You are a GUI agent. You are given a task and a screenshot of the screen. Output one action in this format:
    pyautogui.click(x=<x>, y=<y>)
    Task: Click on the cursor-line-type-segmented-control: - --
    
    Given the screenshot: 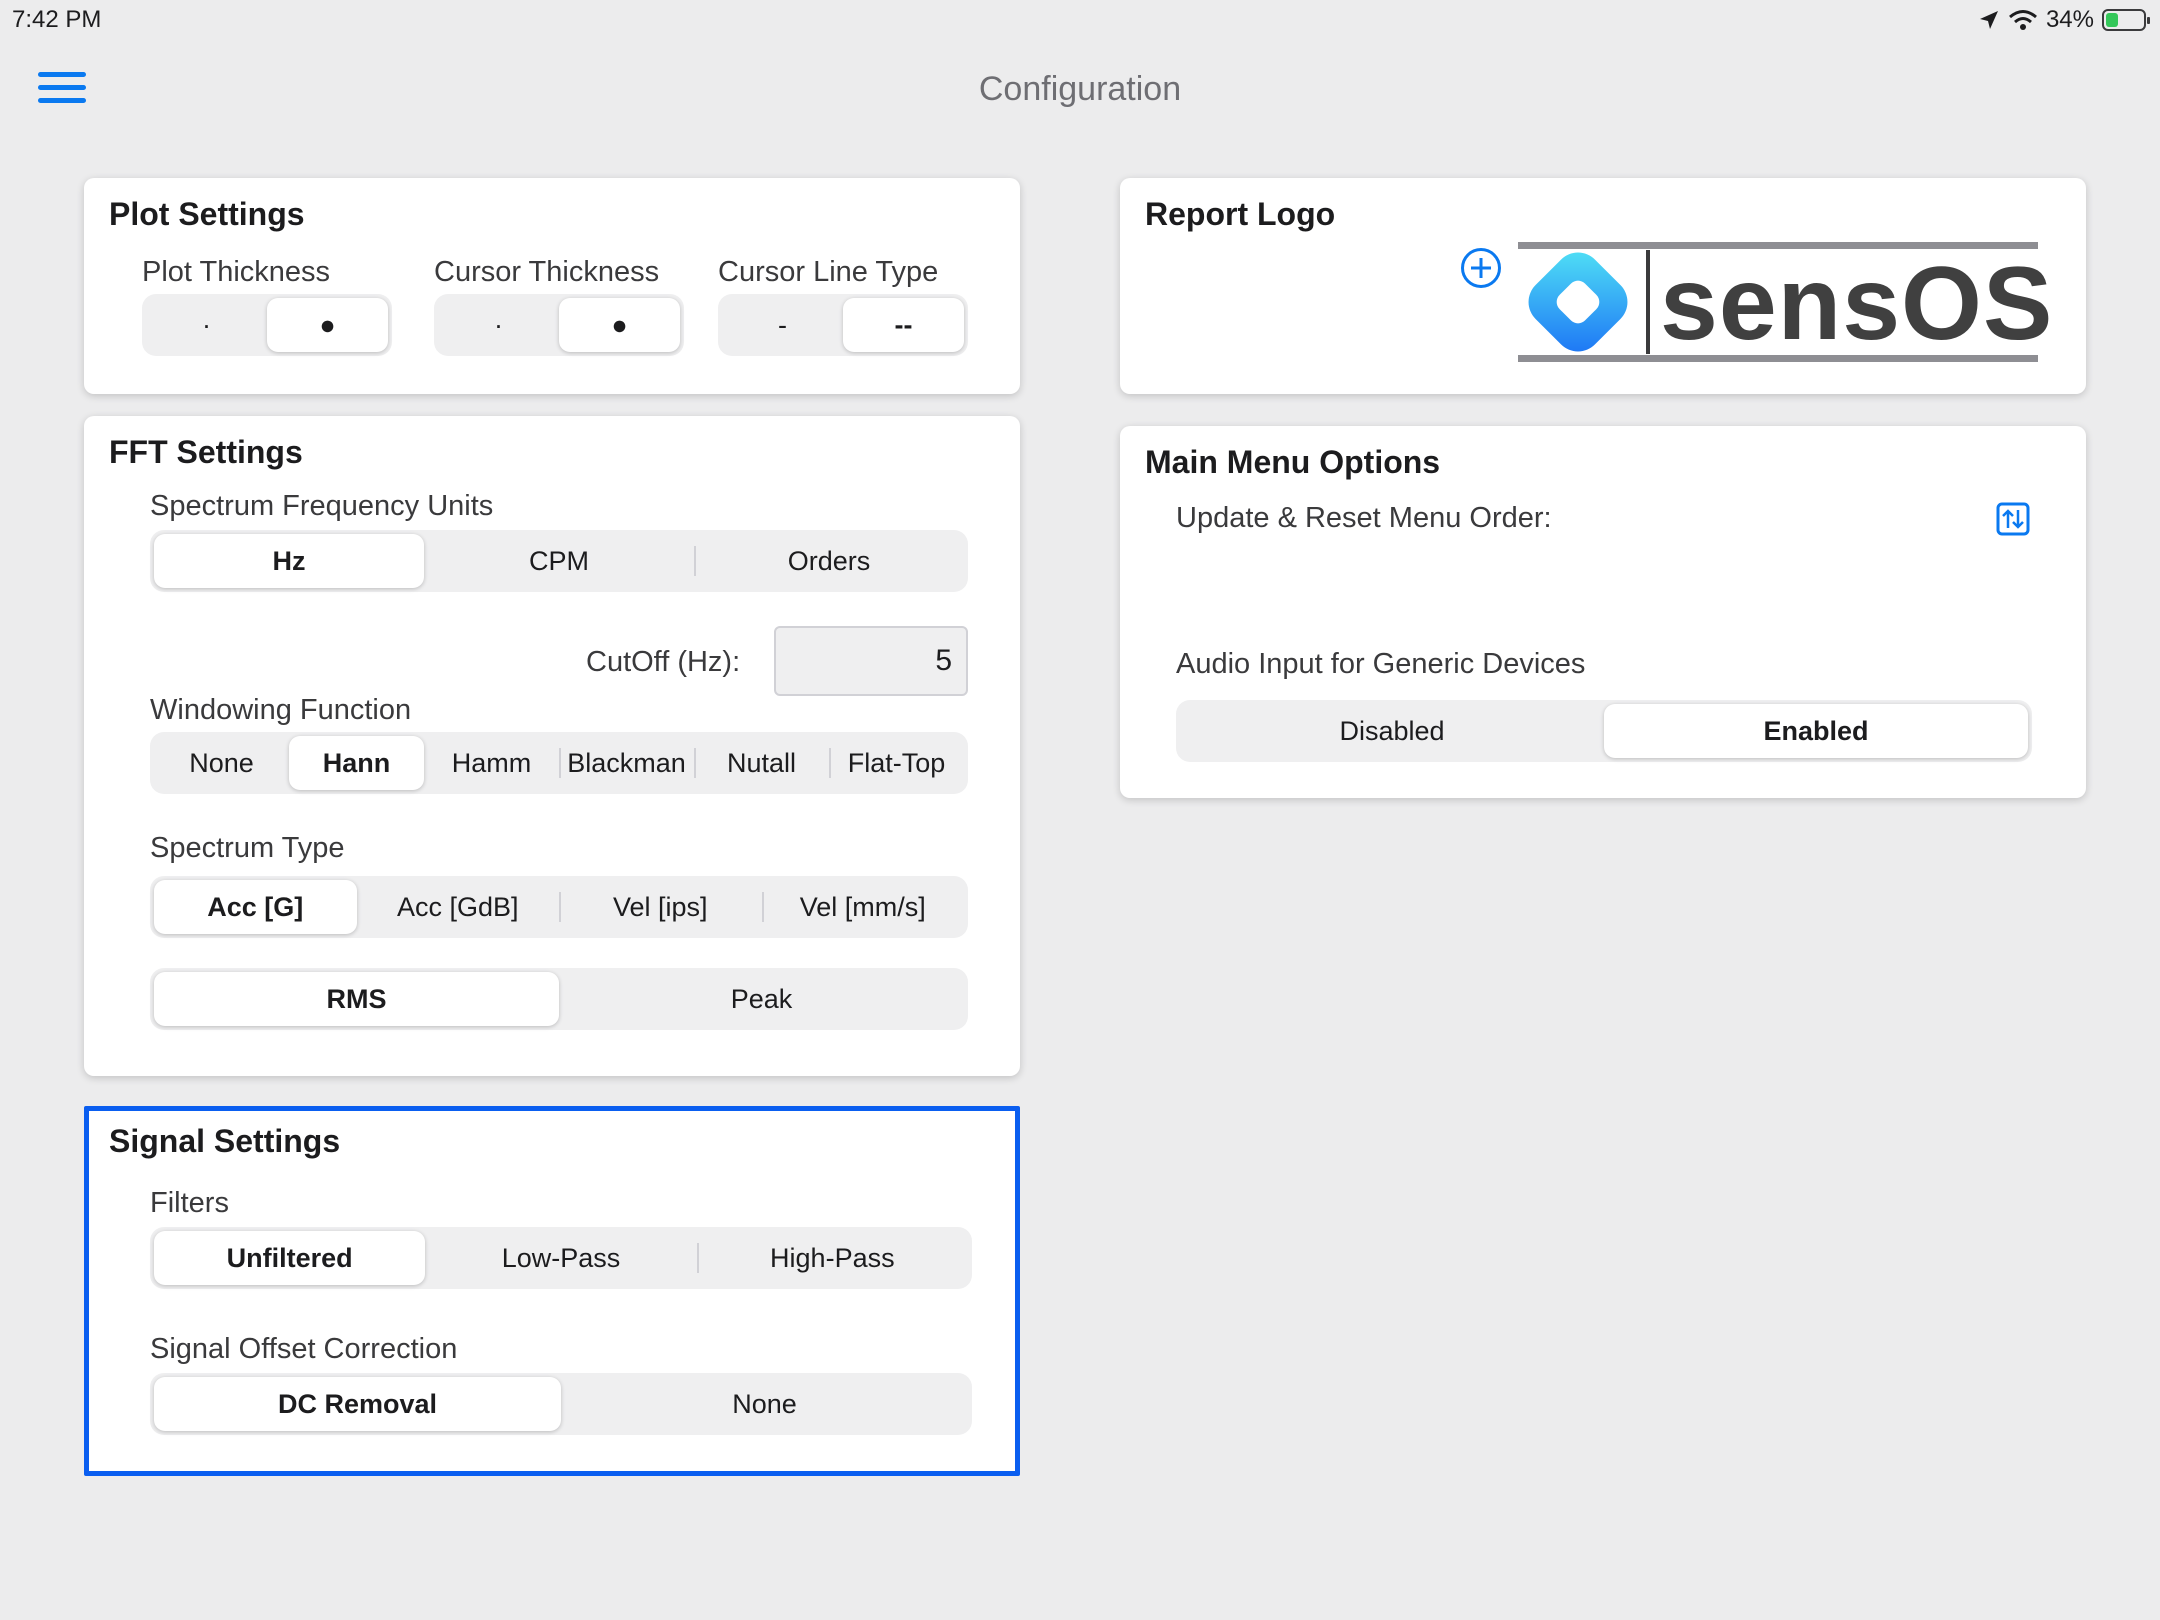 What is the action you would take?
    pyautogui.click(x=843, y=325)
    